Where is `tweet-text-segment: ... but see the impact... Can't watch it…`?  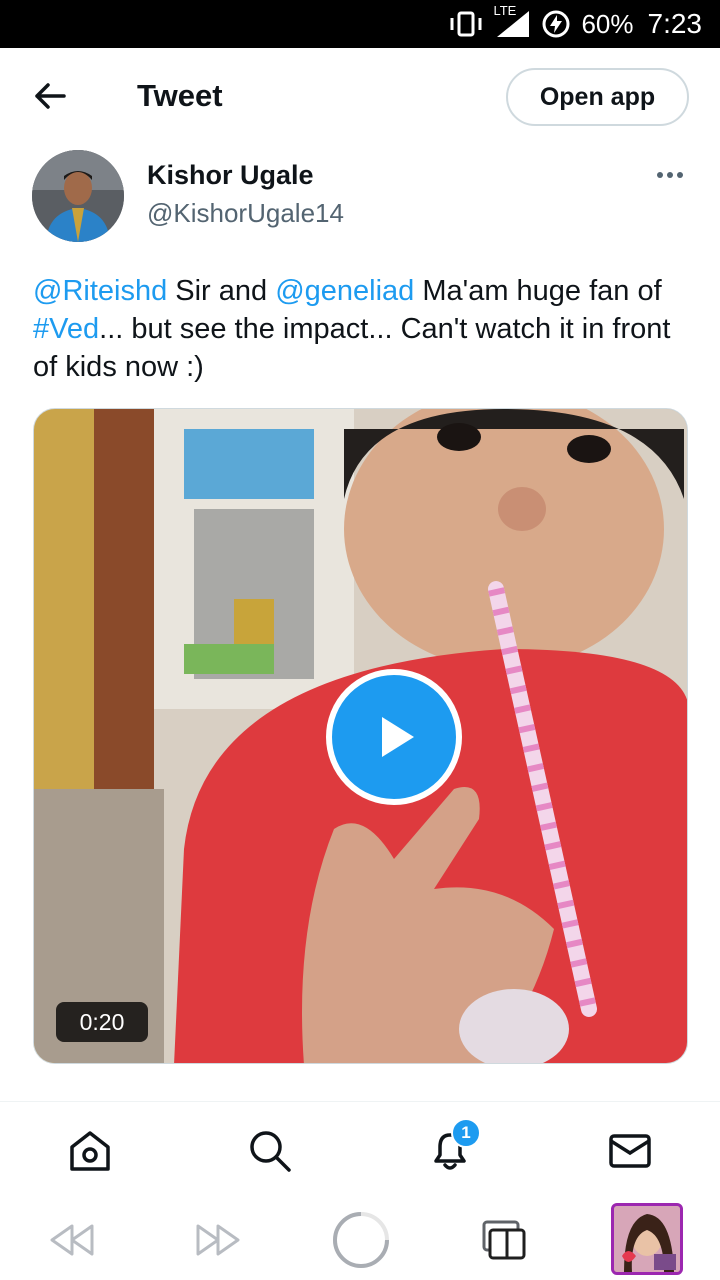
tweet-text-segment: ... but see the impact... Can't watch it… is located at coordinates (352, 348).